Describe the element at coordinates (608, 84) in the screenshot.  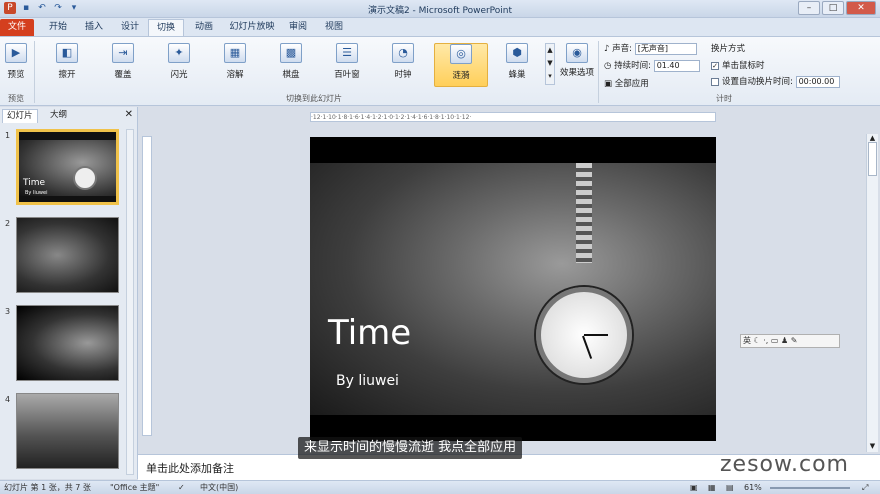
I see `apply-all-icon: ▣` at that location.